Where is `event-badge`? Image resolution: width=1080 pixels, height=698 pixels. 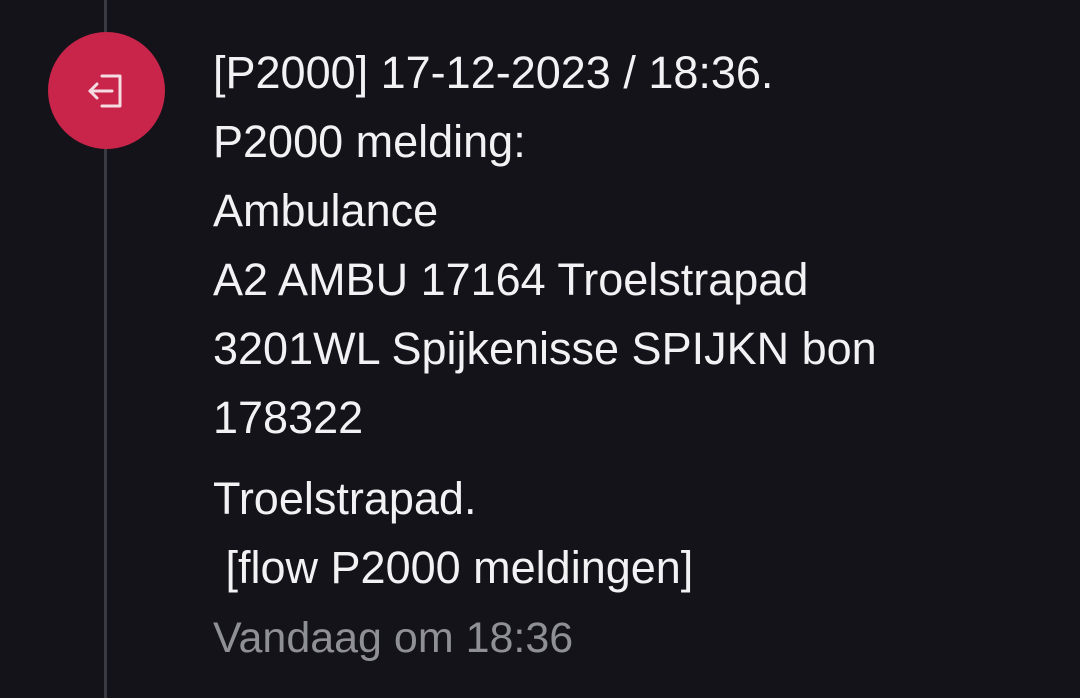 event-badge is located at coordinates (106, 90).